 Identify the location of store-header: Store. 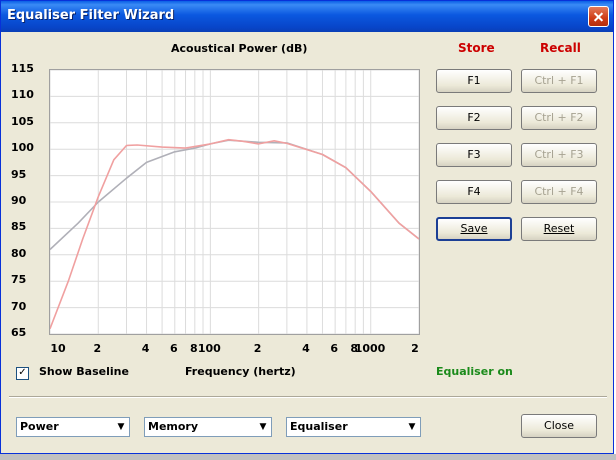
(476, 48).